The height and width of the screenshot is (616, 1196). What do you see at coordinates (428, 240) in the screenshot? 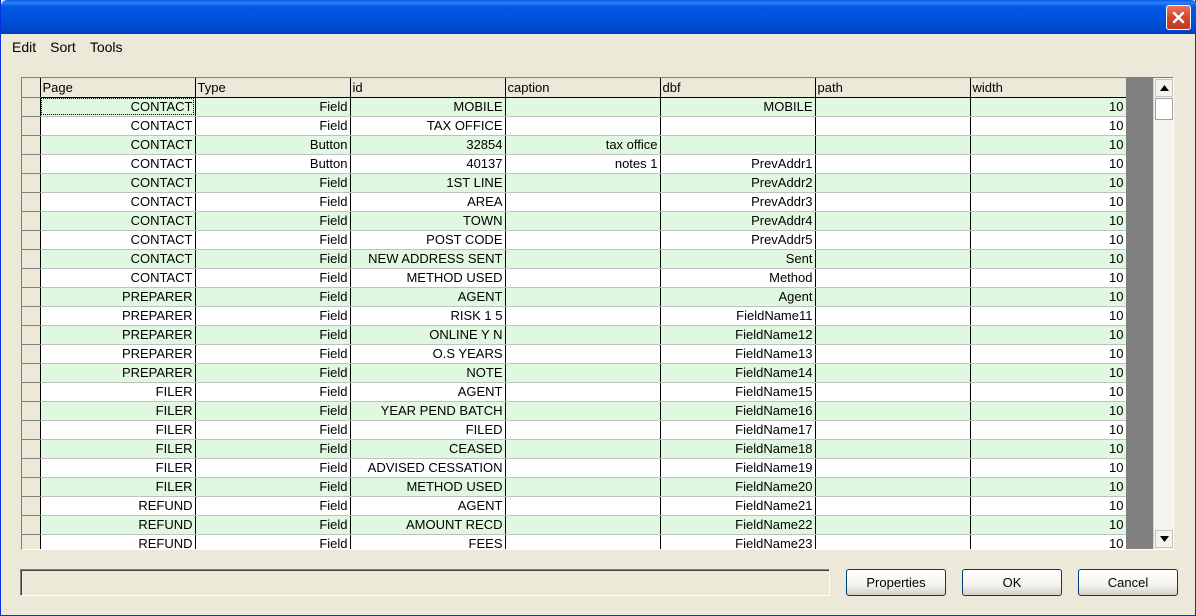
I see `cell-id: POST CODE` at bounding box center [428, 240].